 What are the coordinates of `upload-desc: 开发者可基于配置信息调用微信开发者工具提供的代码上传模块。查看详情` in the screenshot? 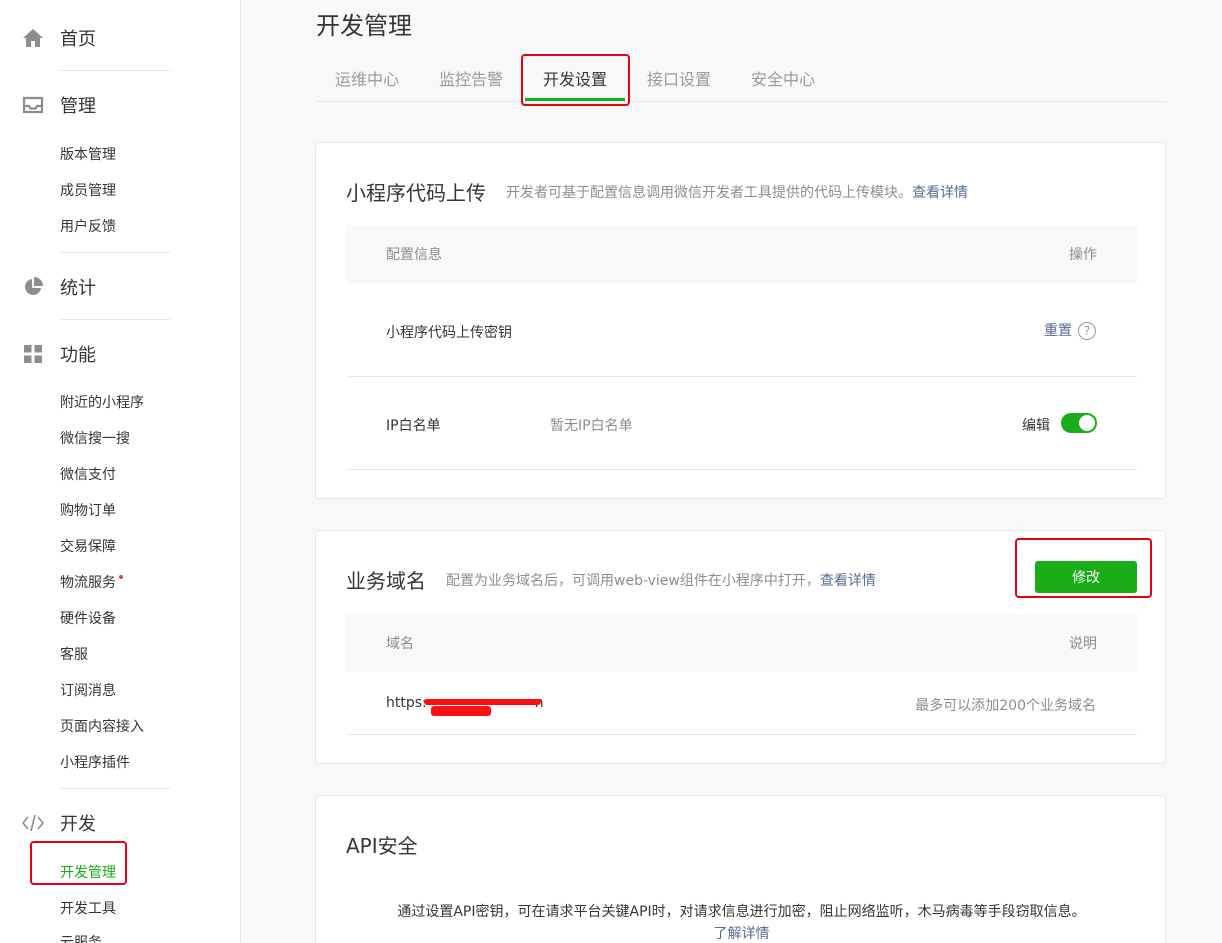 It's located at (737, 192).